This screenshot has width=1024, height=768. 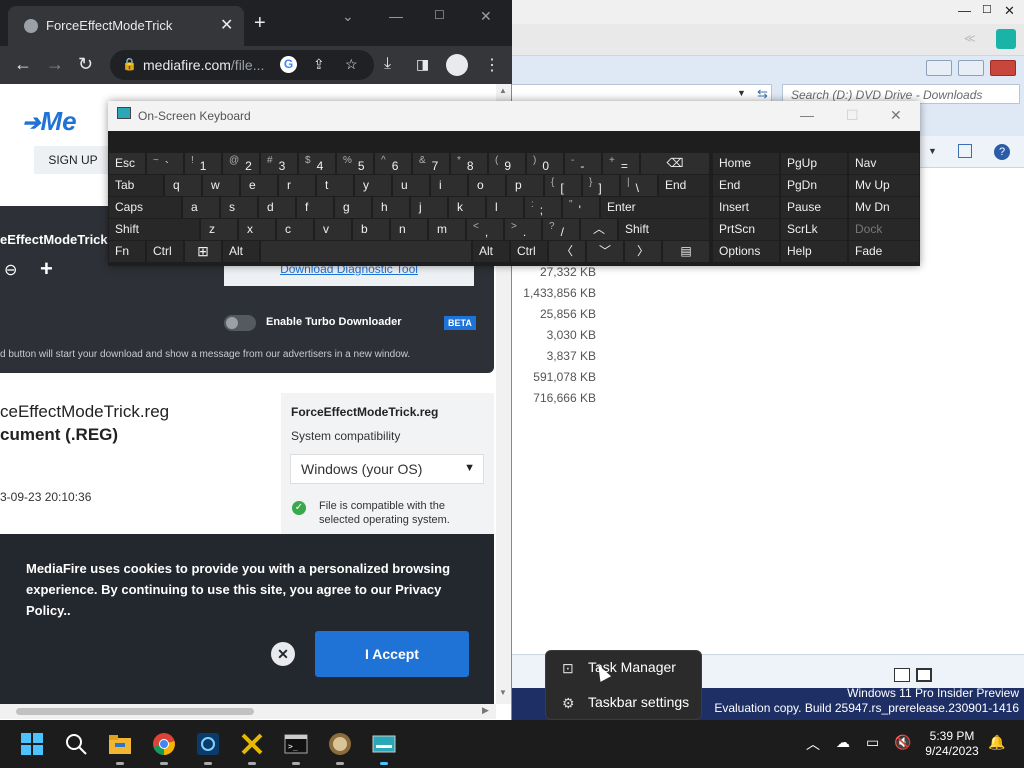 I want to click on key-end-main: End, so click(x=684, y=185).